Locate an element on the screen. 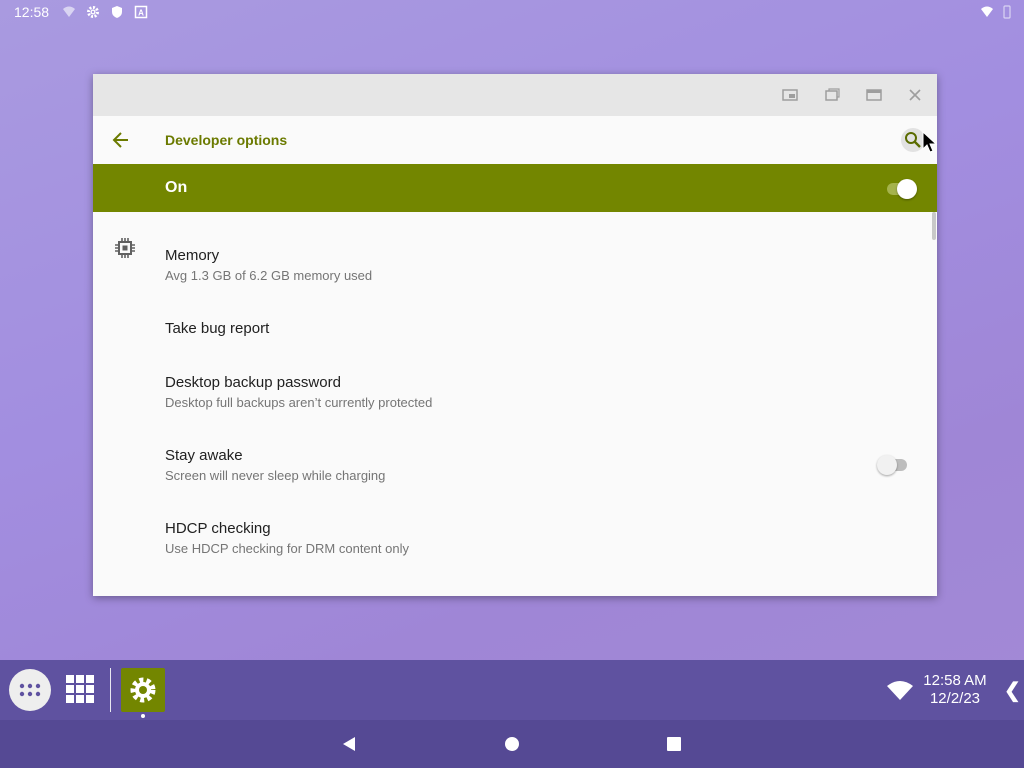 This screenshot has height=768, width=1024. a-letter-icon: A is located at coordinates (141, 12).